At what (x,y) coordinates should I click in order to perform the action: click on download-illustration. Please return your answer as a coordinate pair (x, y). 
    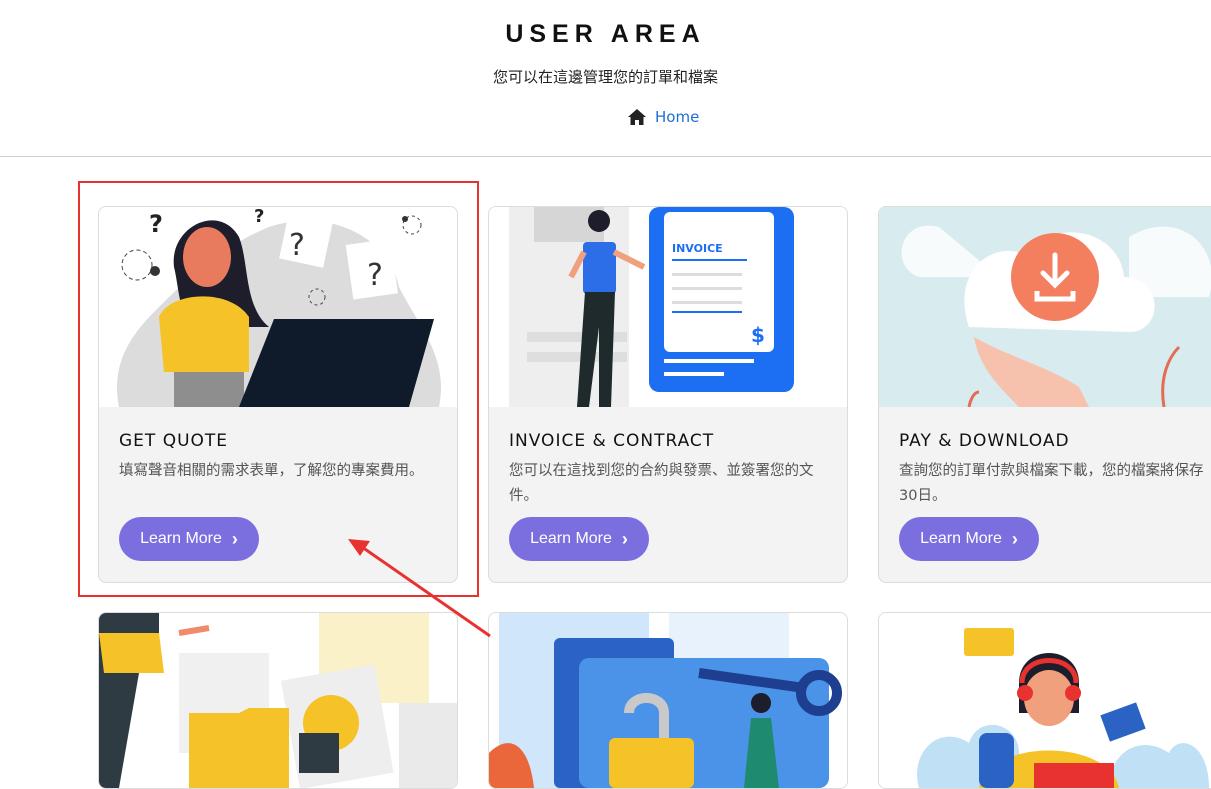
    Looking at the image, I should click on (1045, 307).